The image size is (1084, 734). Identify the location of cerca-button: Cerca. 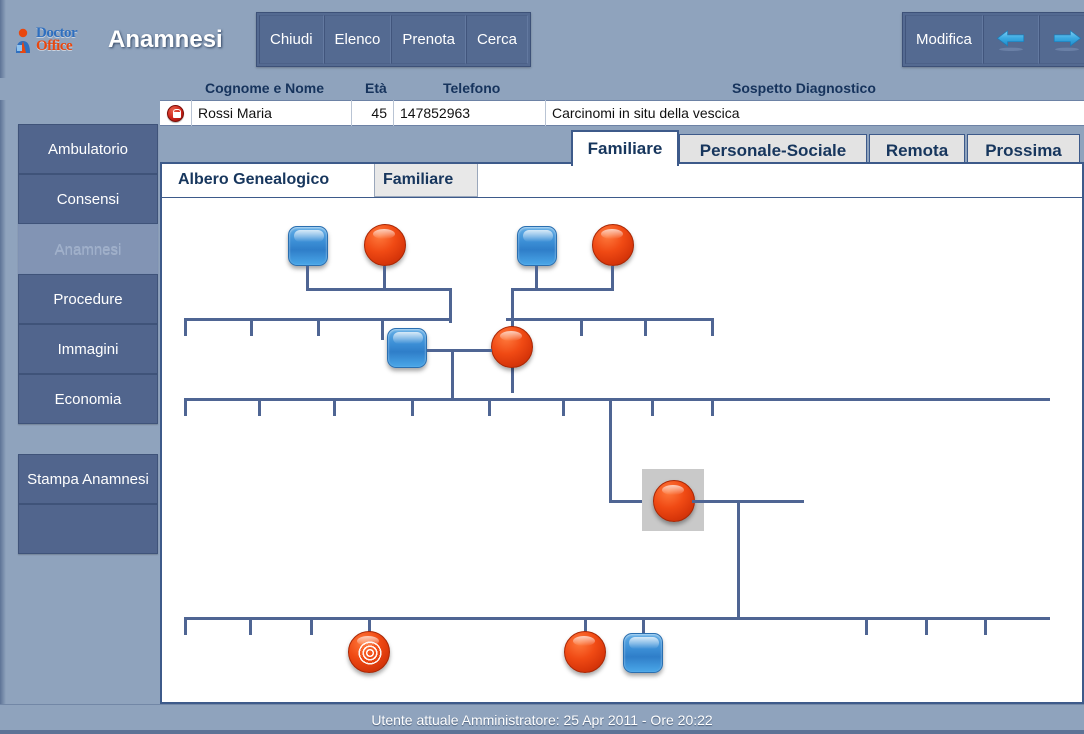
(496, 39).